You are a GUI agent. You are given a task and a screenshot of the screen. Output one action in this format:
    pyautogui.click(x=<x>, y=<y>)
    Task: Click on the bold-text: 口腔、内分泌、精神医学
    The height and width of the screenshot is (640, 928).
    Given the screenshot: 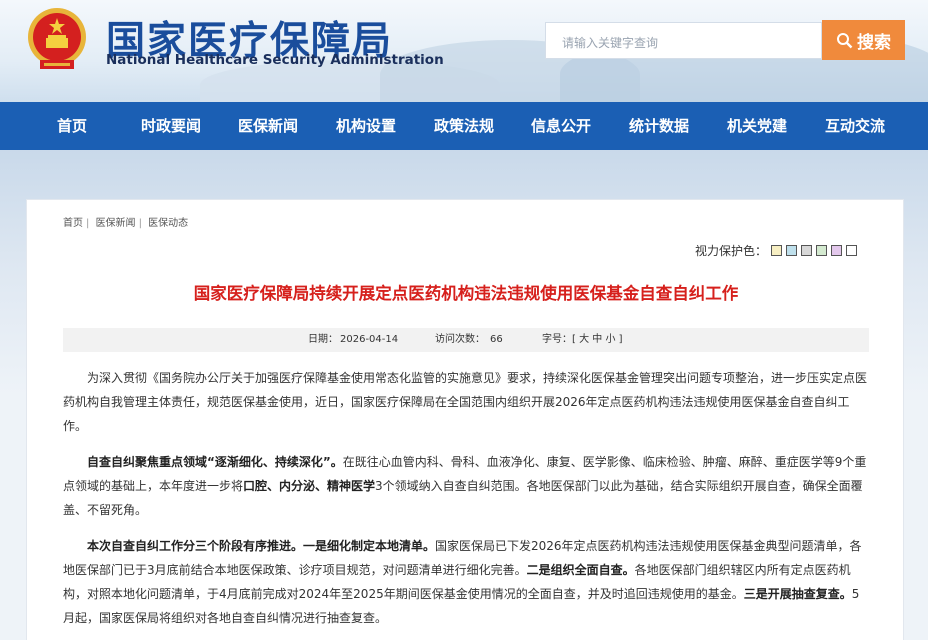 What is the action you would take?
    pyautogui.click(x=309, y=486)
    